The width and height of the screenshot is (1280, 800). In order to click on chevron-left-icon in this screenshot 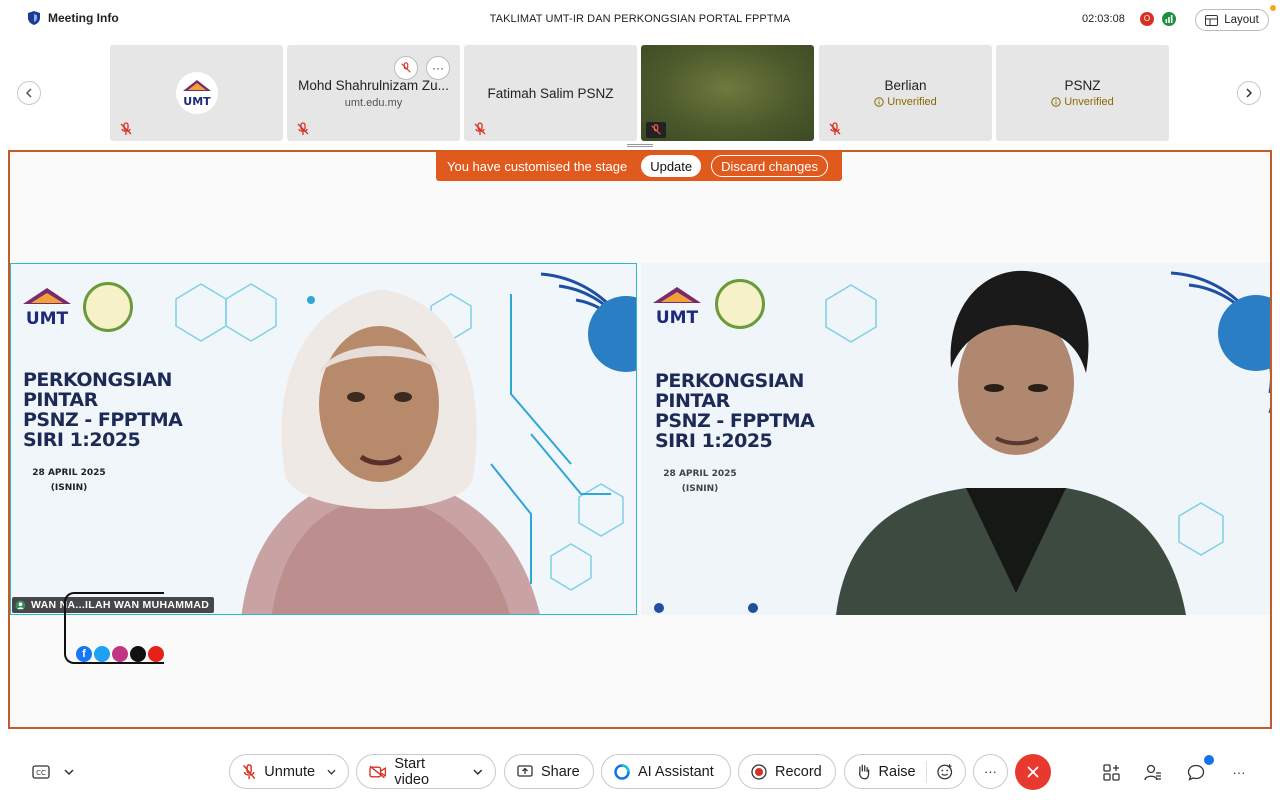, I will do `click(28, 93)`.